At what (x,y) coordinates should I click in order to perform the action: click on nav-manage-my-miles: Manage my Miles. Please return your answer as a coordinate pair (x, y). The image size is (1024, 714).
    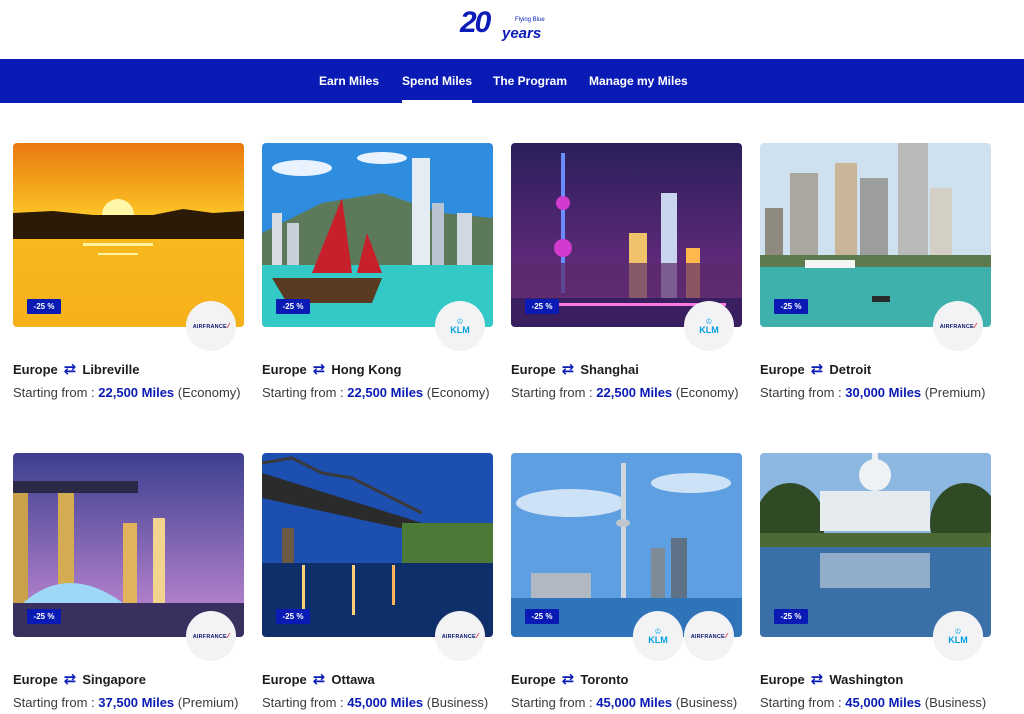
    Looking at the image, I should click on (638, 81).